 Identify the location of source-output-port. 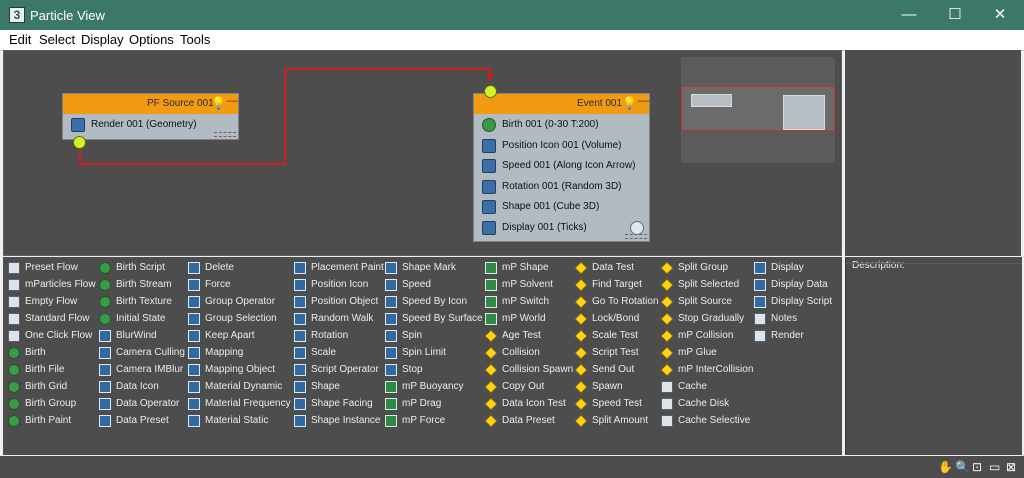
(79, 142).